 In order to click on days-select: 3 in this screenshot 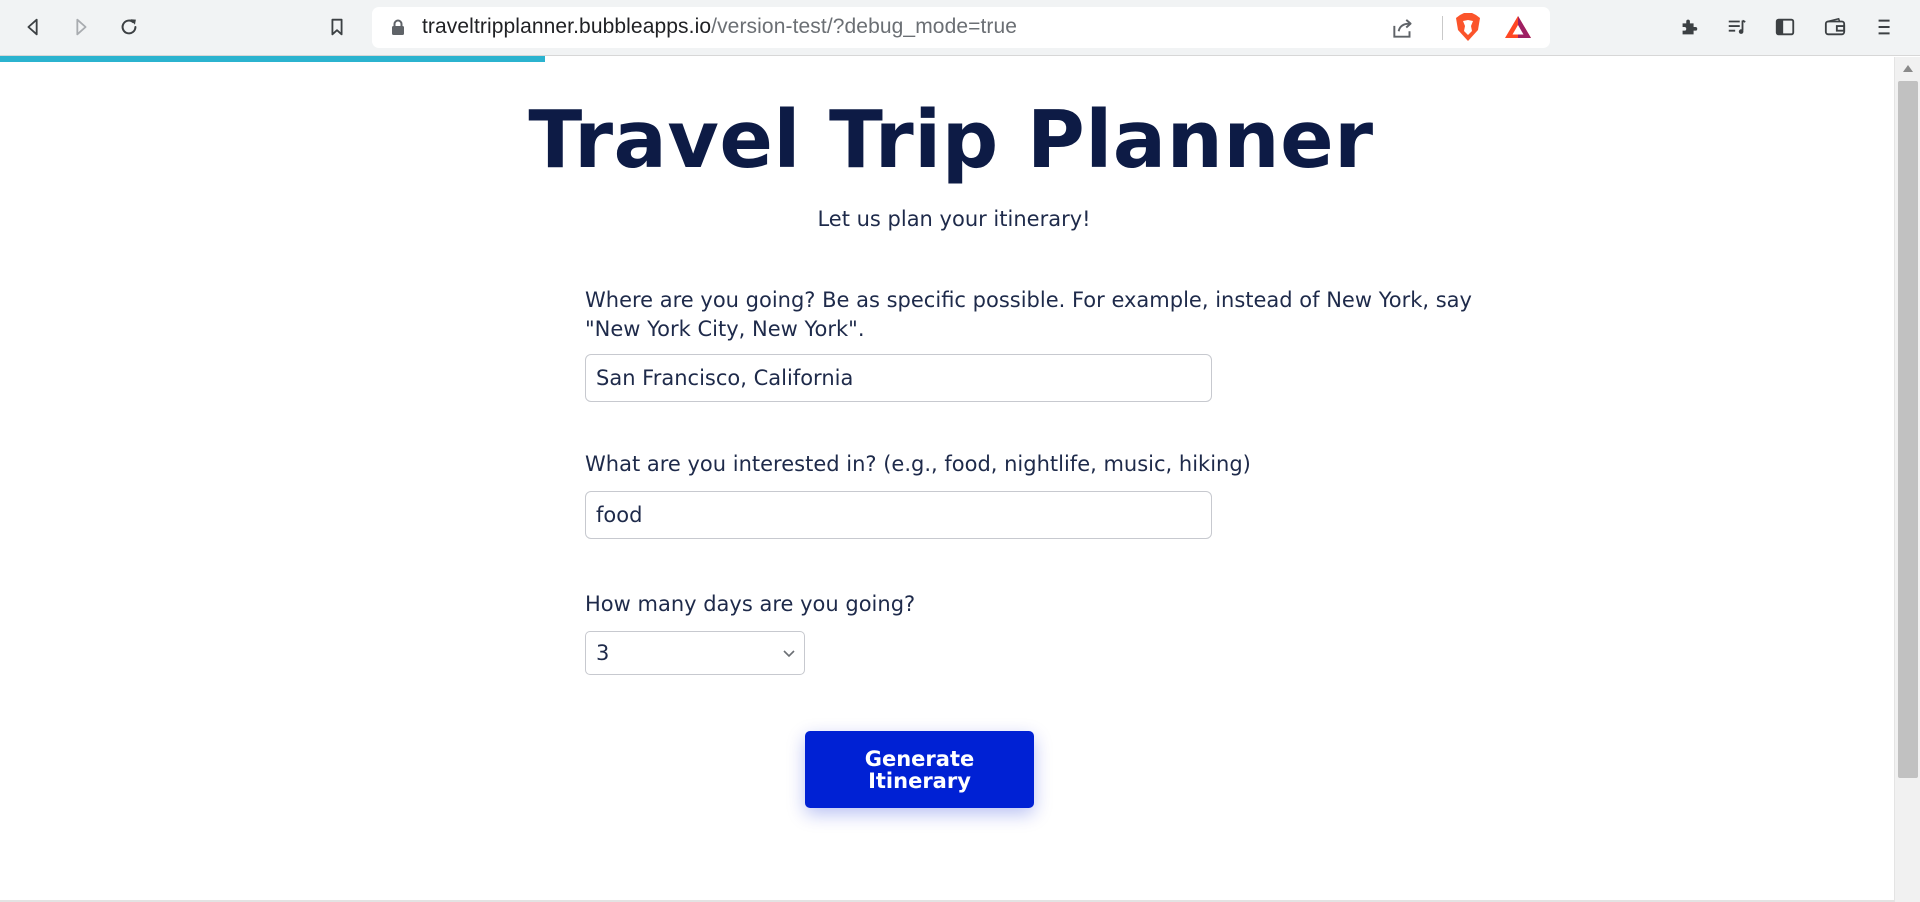, I will do `click(695, 653)`.